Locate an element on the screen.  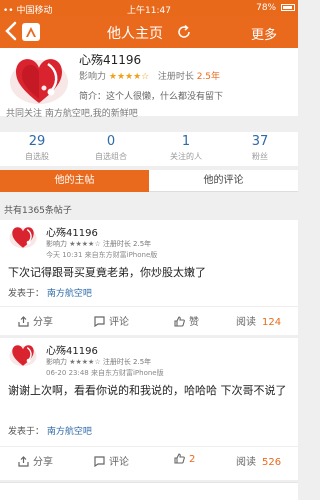
status-bar: •• 中国移动 上午11:47 78% is located at coordinates (149, 8).